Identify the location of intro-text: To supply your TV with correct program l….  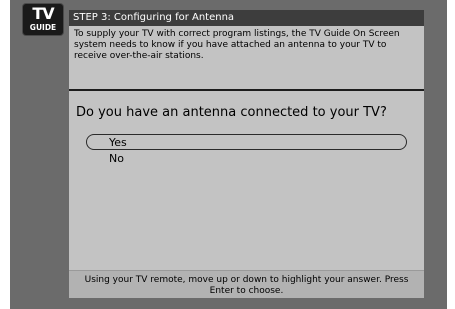
(237, 45).